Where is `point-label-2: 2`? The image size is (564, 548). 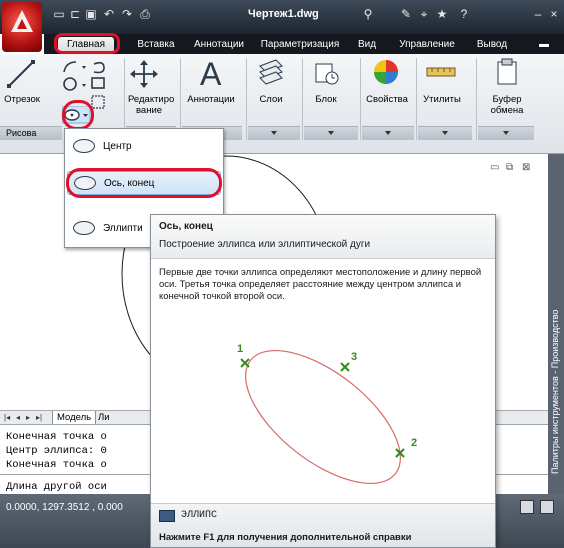
point-label-2: 2 is located at coordinates (414, 443).